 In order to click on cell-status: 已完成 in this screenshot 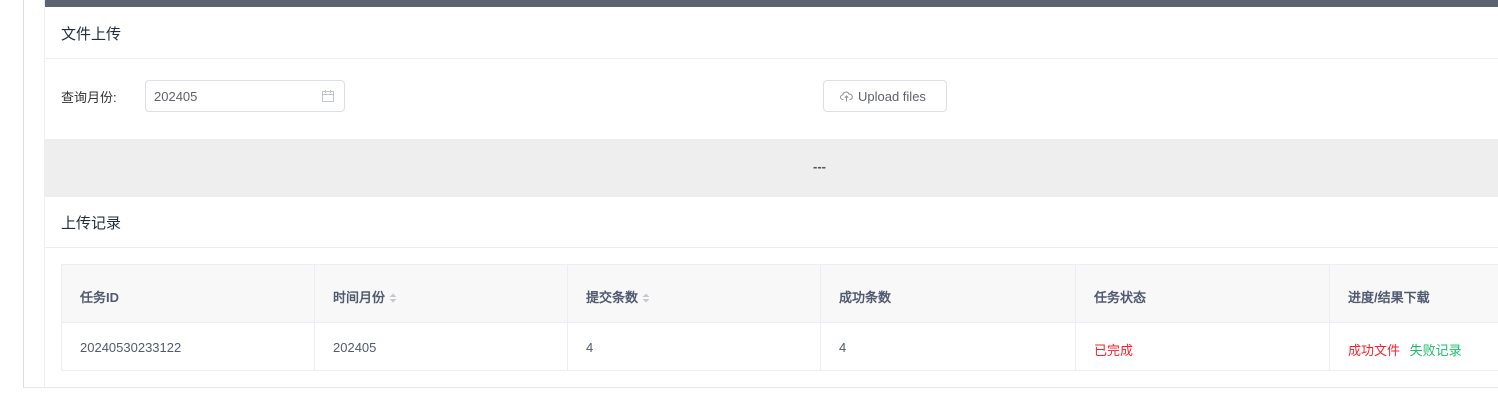, I will do `click(1203, 347)`.